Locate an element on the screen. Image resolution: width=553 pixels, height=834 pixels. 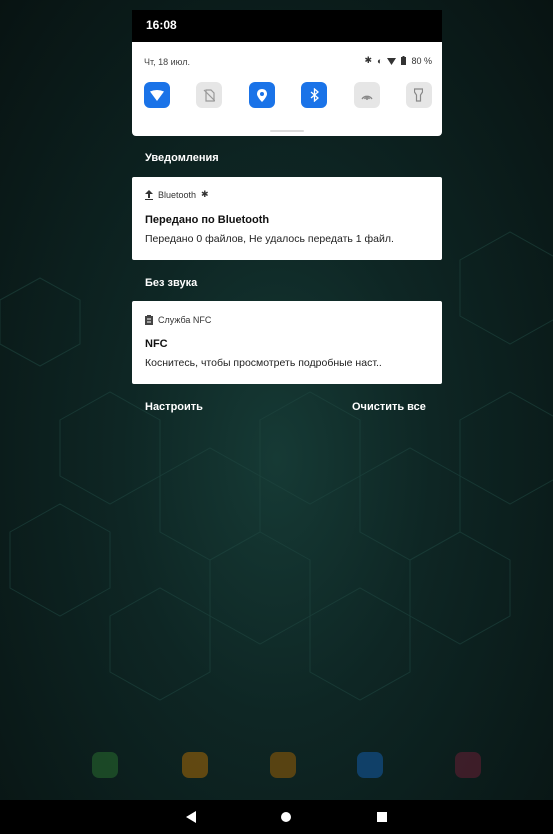
phone-app-icon is located at coordinates (105, 765).